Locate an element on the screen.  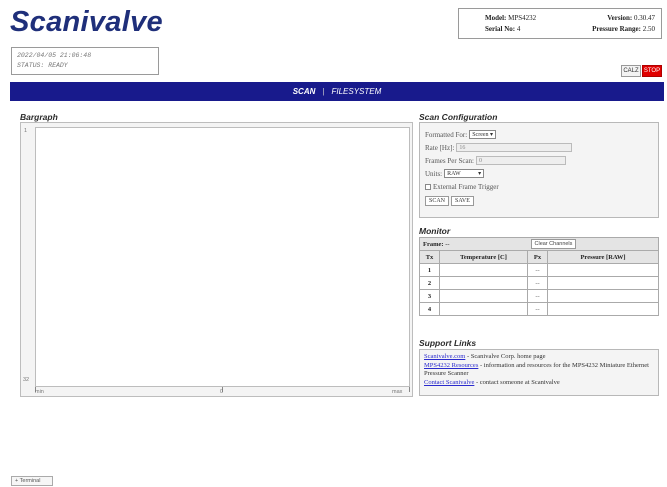
status-text: STATUS: READY is located at coordinates (42, 65).